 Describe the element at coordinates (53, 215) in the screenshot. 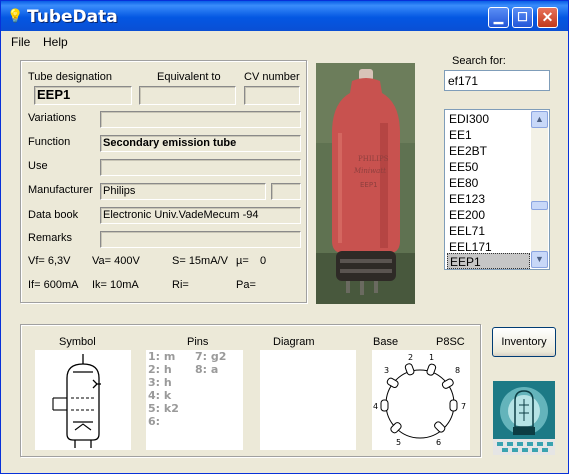

I see `data-book-label: Data book` at that location.